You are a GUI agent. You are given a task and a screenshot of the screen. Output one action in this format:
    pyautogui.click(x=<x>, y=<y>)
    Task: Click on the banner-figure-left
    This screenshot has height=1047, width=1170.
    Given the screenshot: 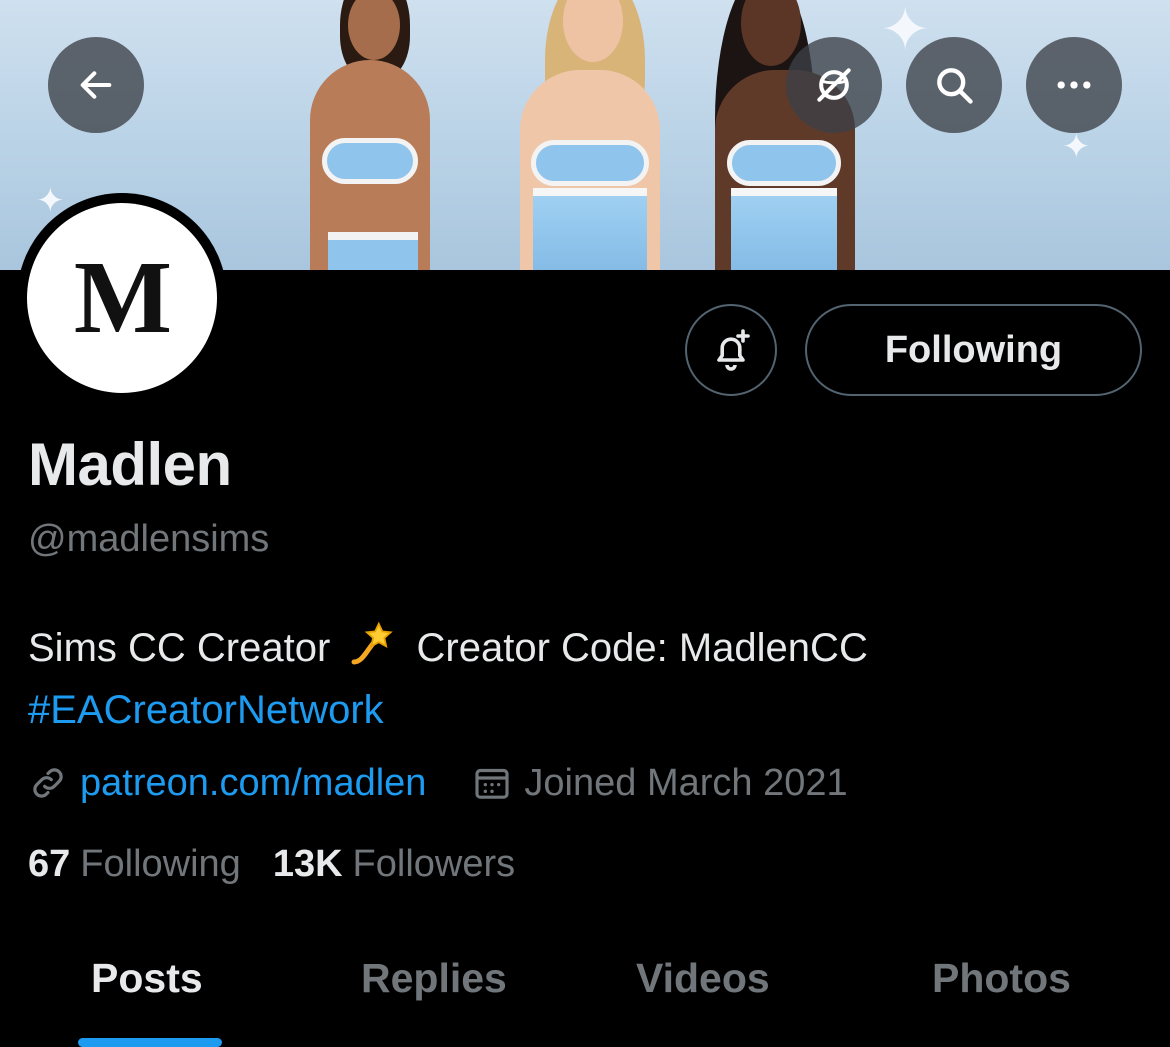 What is the action you would take?
    pyautogui.click(x=370, y=135)
    